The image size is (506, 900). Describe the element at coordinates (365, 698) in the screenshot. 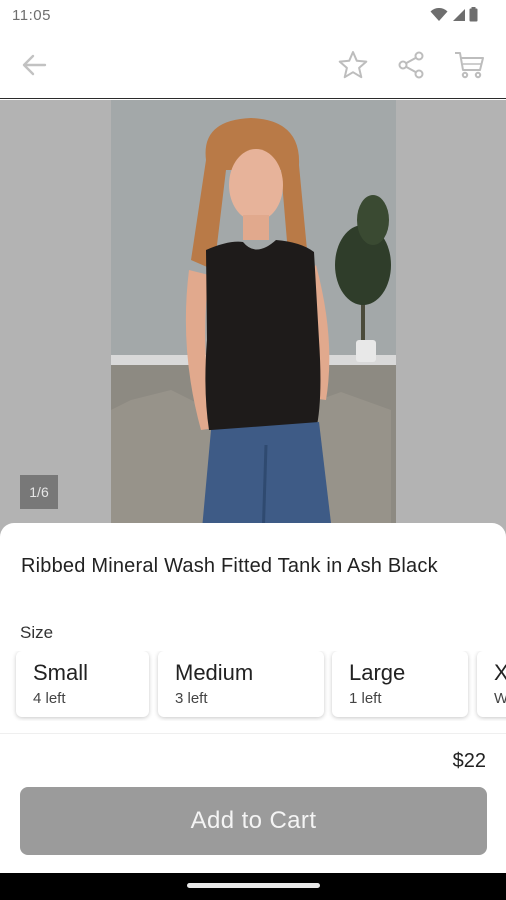

I see `size-option-stock: 1 left` at that location.